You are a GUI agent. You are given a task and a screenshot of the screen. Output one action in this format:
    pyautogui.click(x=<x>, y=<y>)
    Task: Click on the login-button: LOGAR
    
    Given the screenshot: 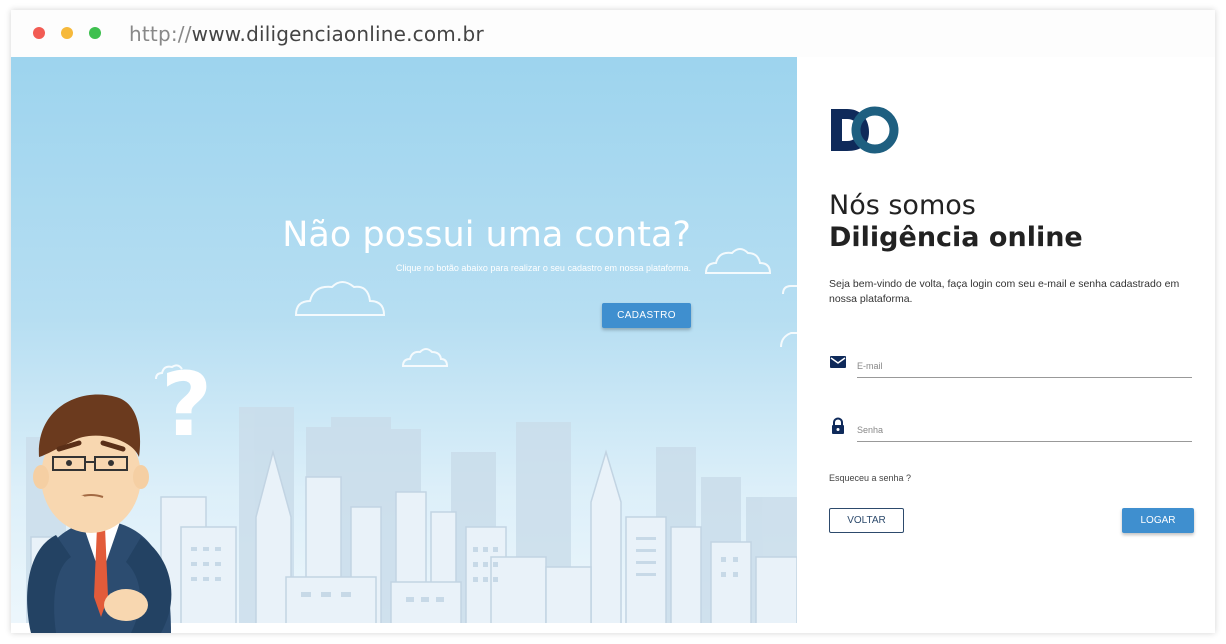 What is the action you would take?
    pyautogui.click(x=1158, y=520)
    